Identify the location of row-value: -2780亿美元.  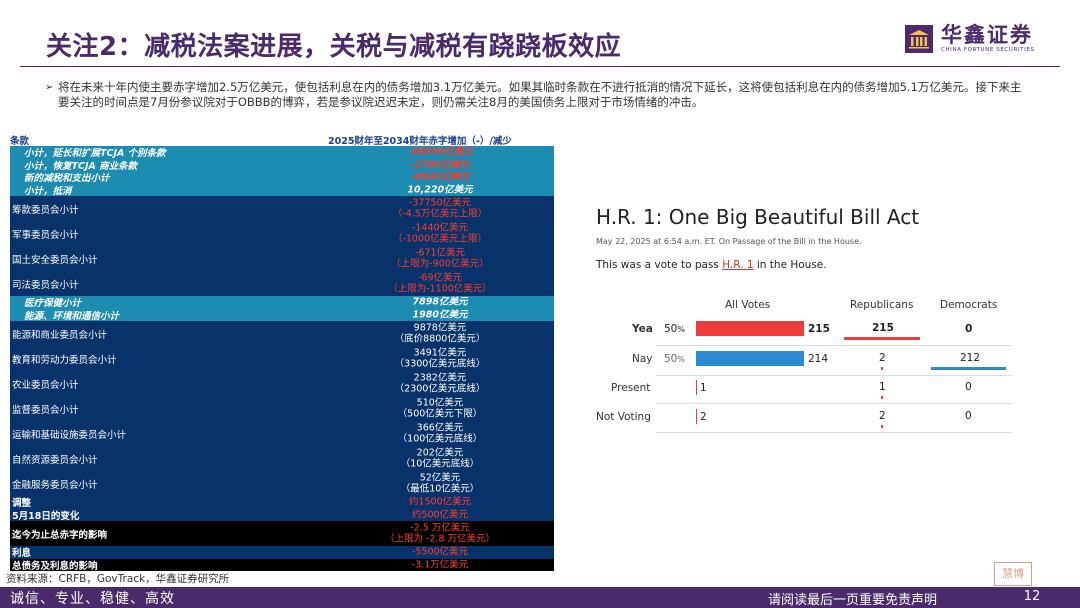
(440, 165).